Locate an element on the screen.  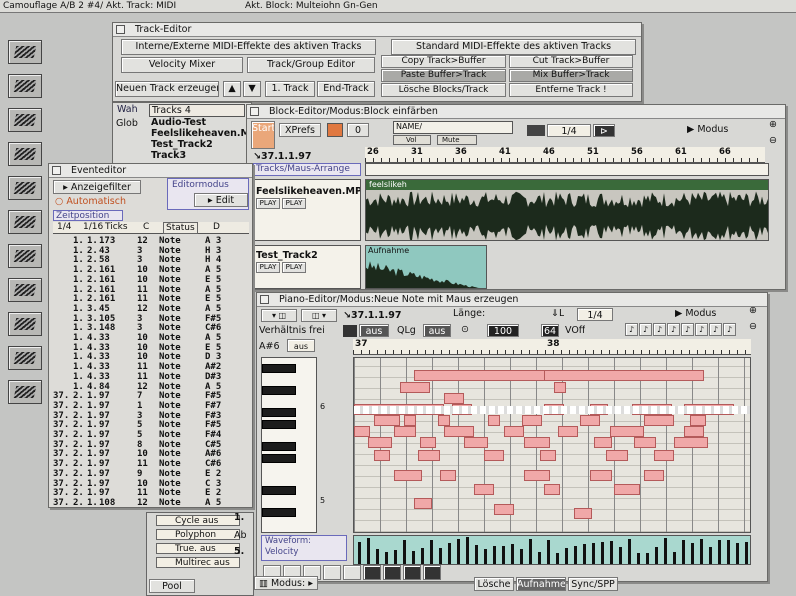
remove-track-button: Entferne Track ! is located at coordinates (571, 90).